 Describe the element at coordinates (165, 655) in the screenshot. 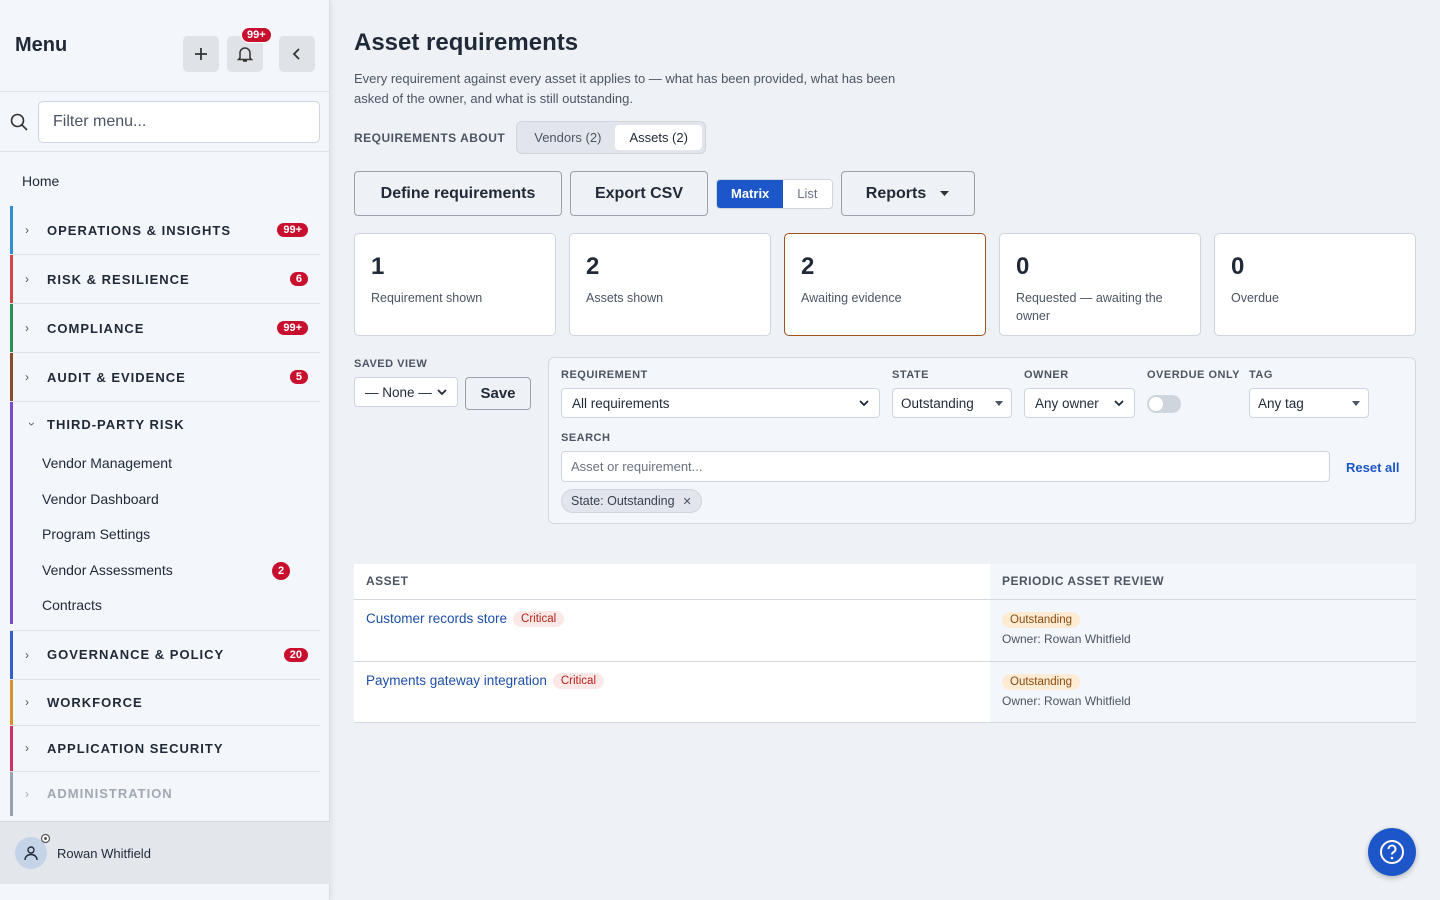

I see `sidebar-section-governance: › GOVERNANCE & POLICY 20` at that location.